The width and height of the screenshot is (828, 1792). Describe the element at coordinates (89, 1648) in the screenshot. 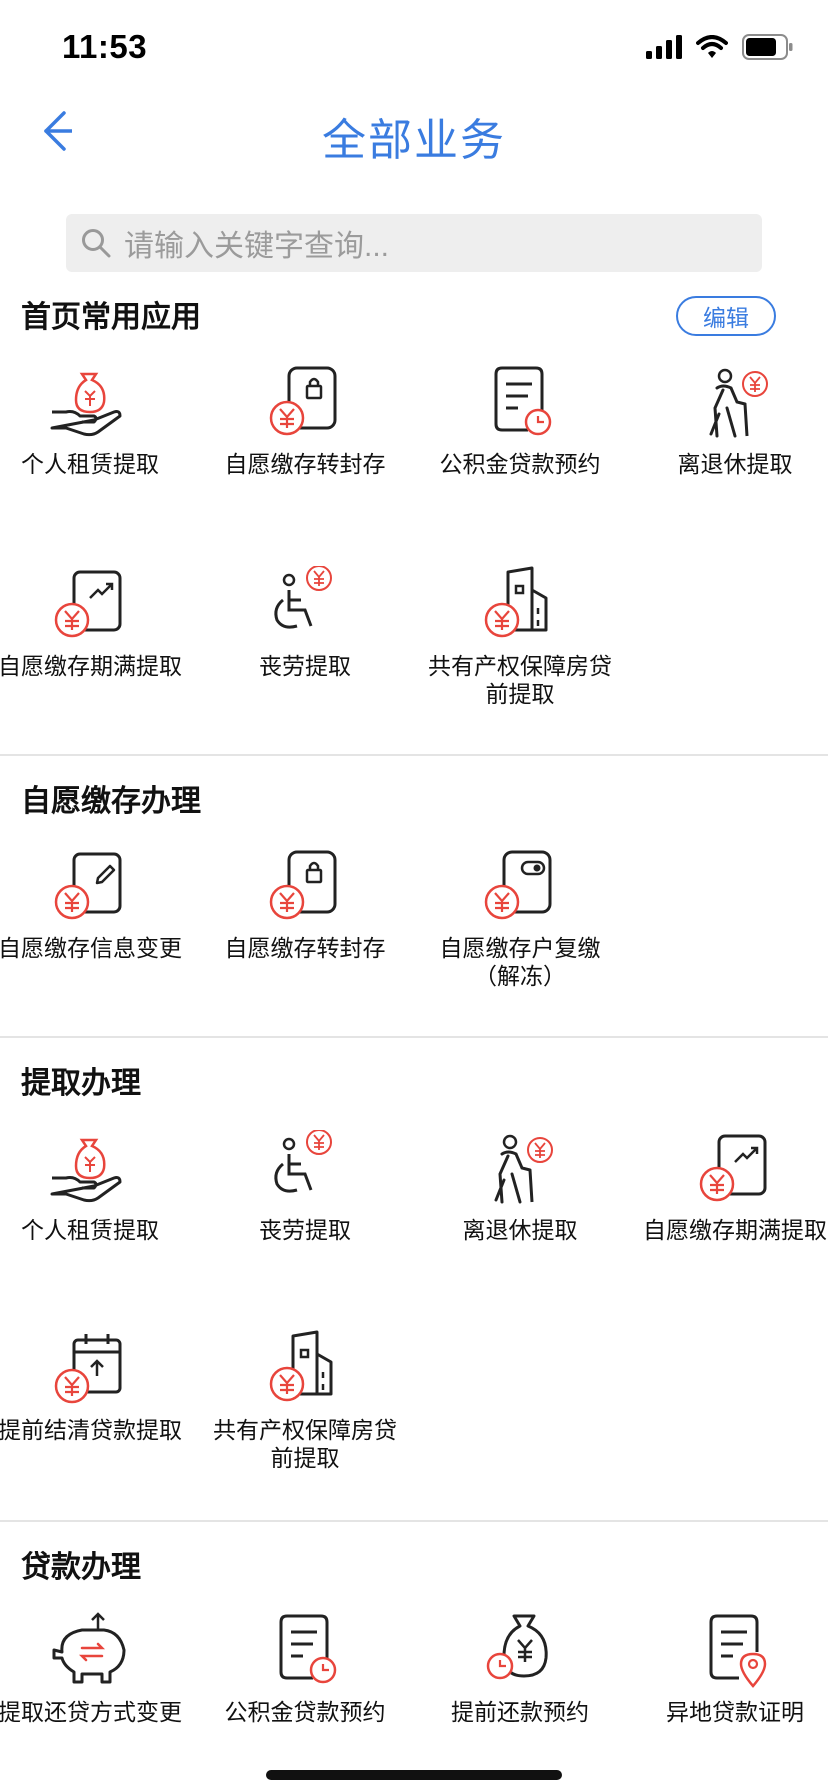

I see `piggy-bank-icon` at that location.